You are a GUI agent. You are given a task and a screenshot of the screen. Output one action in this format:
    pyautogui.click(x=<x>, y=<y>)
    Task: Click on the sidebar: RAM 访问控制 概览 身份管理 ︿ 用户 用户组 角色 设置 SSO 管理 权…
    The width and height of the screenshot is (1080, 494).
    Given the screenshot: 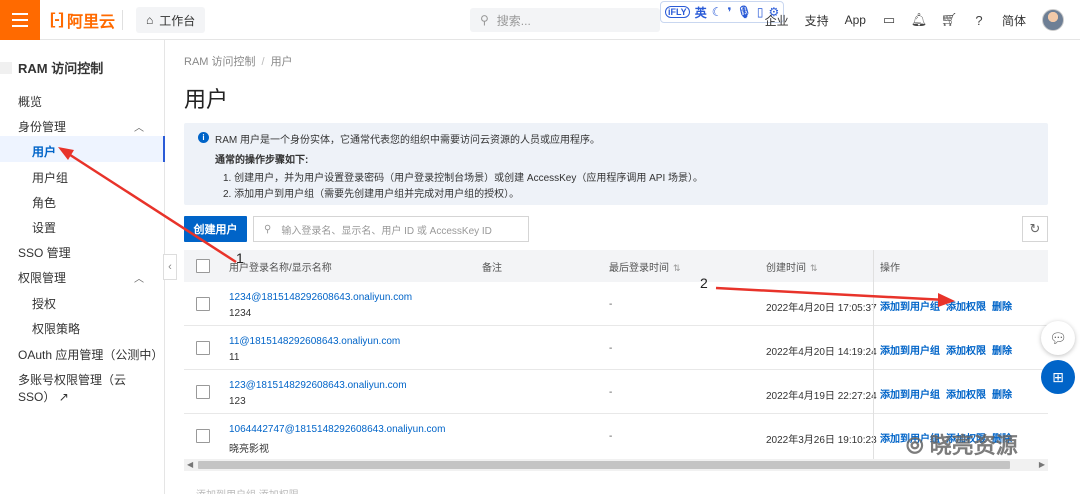 What is the action you would take?
    pyautogui.click(x=82, y=267)
    